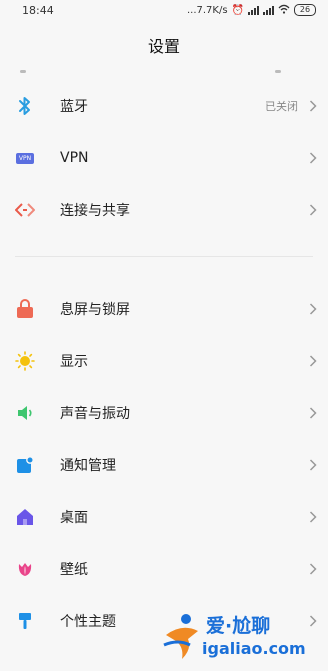 The width and height of the screenshot is (328, 671). Describe the element at coordinates (268, 10) in the screenshot. I see `signal-2-icon` at that location.